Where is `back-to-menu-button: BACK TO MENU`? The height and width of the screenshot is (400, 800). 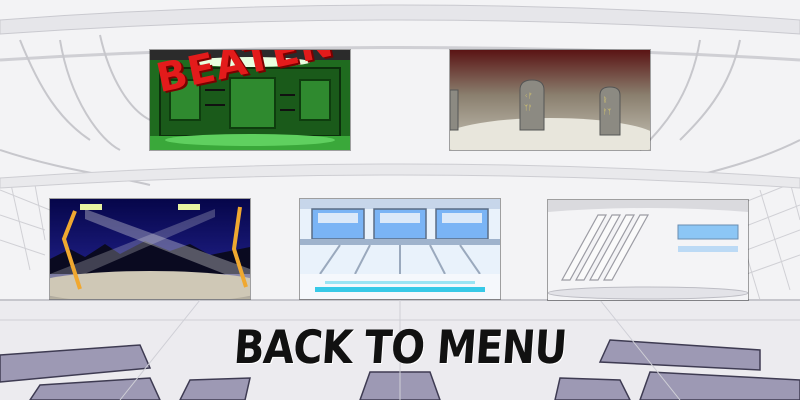 back-to-menu-button: BACK TO MENU is located at coordinates (400, 348).